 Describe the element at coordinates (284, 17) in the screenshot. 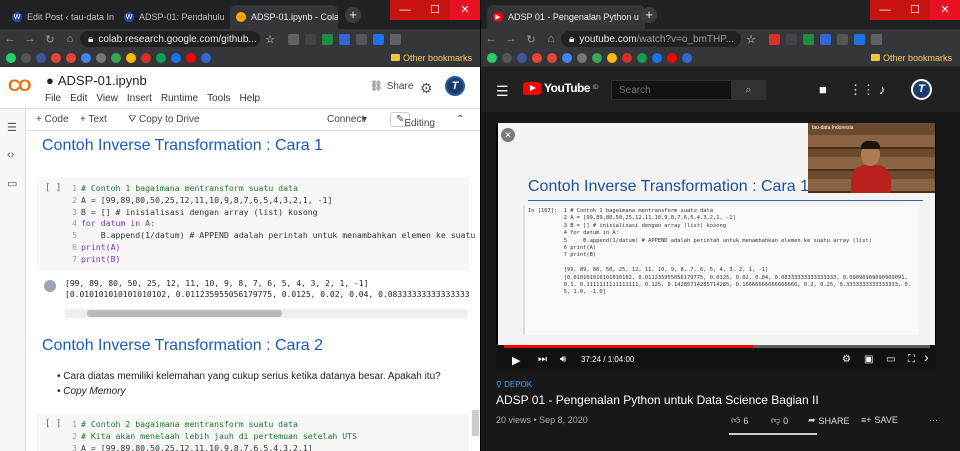

I see `tab-colab-notebook: ∞ ADSP-01.ipynb - Cola ×` at that location.